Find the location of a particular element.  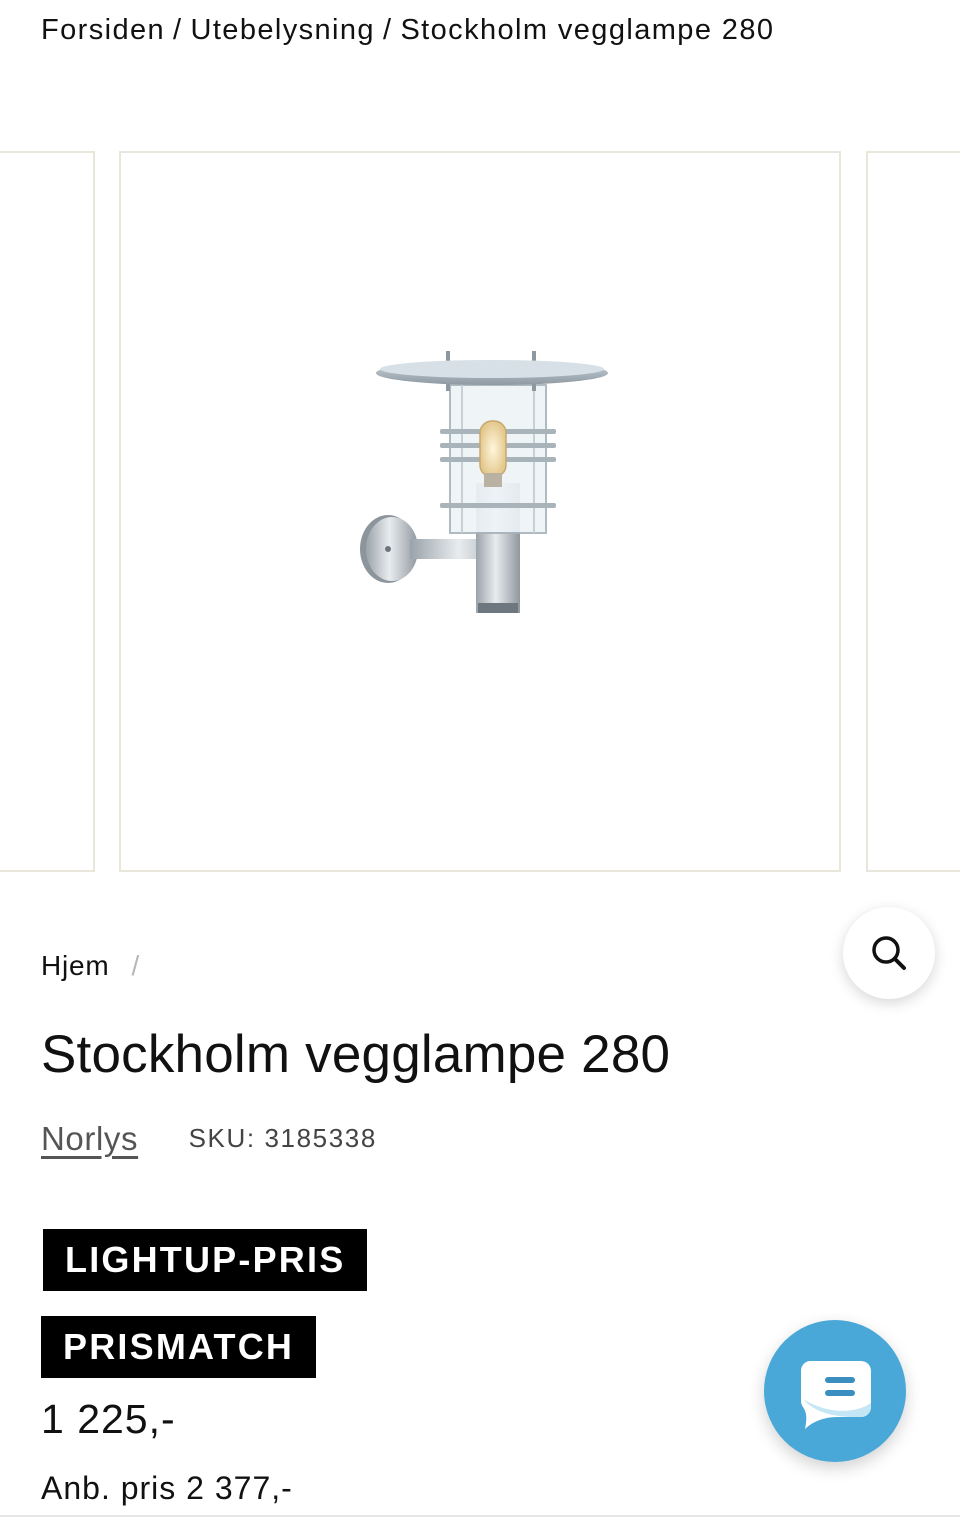

badge-lightup-pris: LIGHTUP-PRIS is located at coordinates (205, 1260).